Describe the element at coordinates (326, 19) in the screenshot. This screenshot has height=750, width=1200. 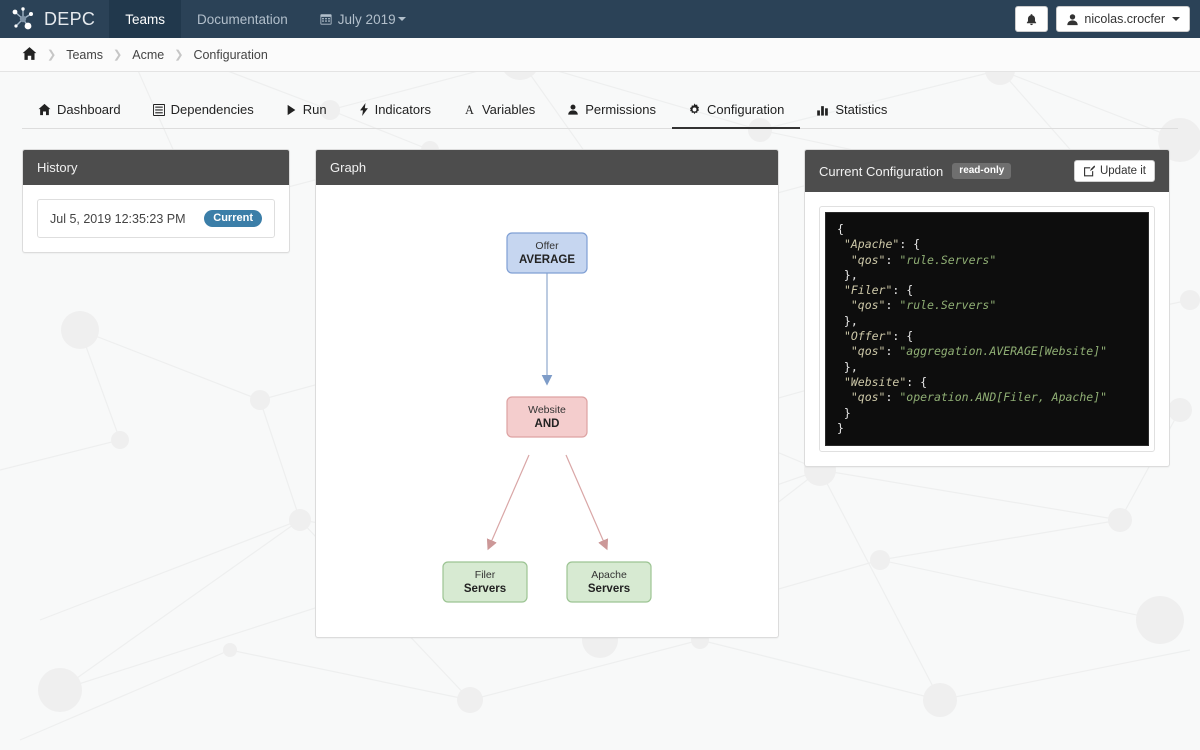
I see `calendar-icon` at that location.